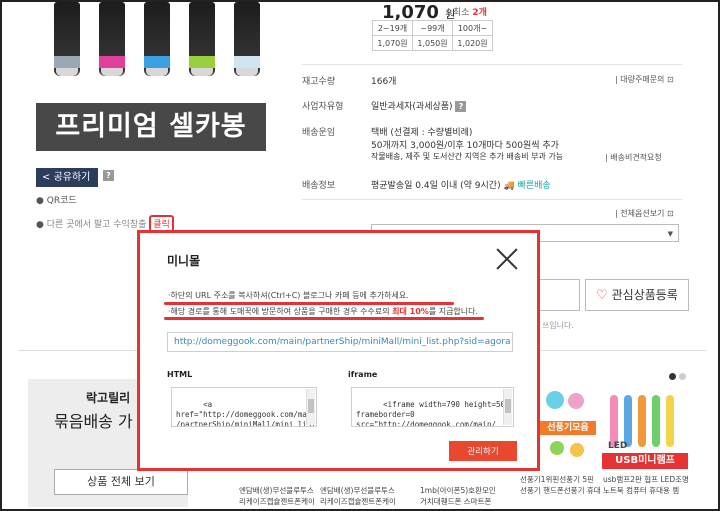  What do you see at coordinates (645, 428) in the screenshot?
I see `usb-lamp-product-thumb: LED USB미니램프` at bounding box center [645, 428].